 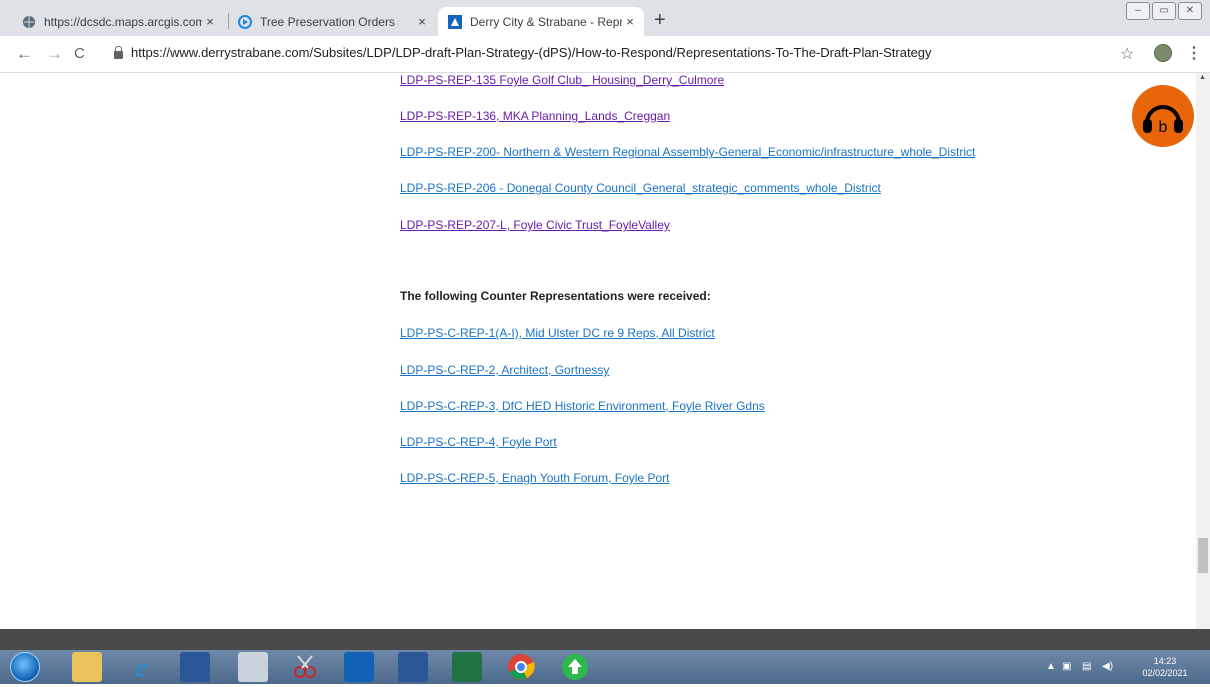 I want to click on browser-menu-icon: ⋮, so click(x=1194, y=53).